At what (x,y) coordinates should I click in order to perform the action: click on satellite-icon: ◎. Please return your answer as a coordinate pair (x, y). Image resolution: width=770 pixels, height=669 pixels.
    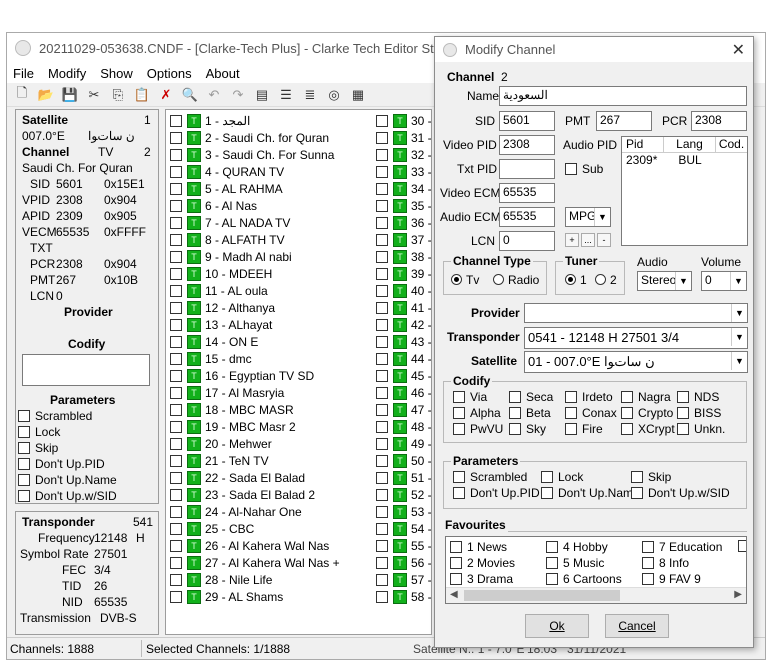
    Looking at the image, I should click on (334, 95).